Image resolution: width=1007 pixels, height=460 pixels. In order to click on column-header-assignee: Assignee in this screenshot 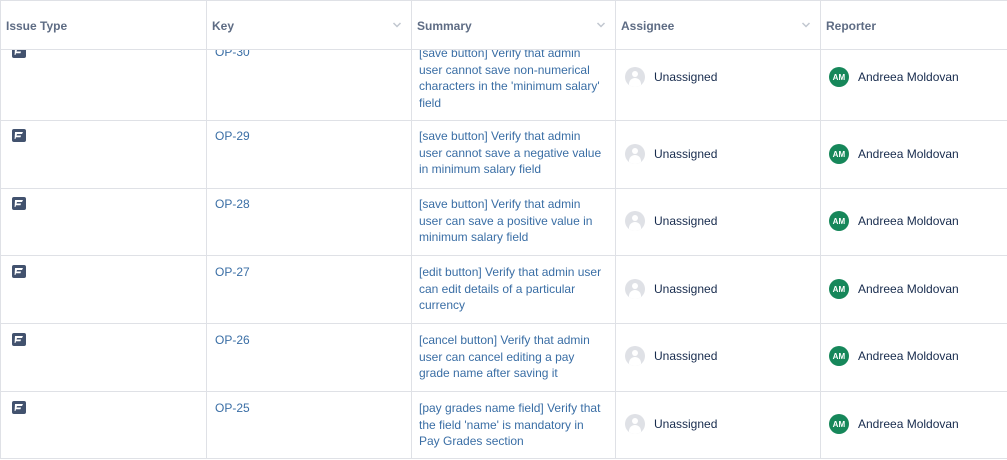, I will do `click(718, 25)`.